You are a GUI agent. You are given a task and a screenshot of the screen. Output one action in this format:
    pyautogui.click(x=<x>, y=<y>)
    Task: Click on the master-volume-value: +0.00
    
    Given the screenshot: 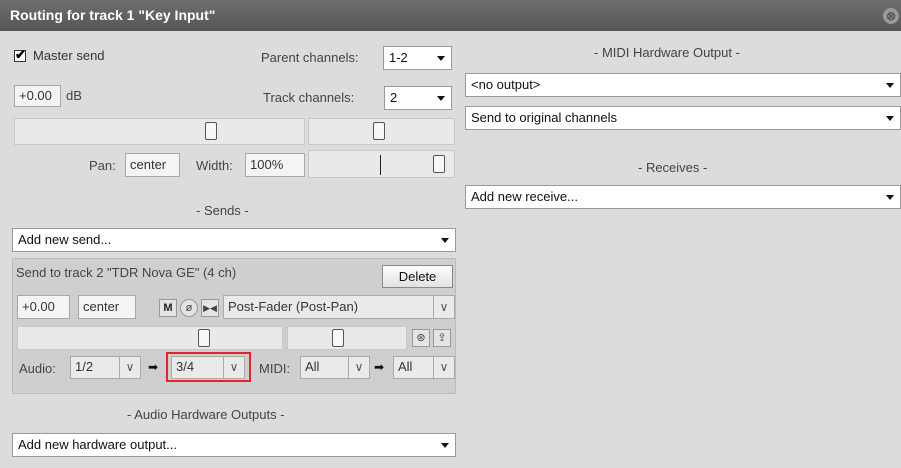 What is the action you would take?
    pyautogui.click(x=35, y=95)
    